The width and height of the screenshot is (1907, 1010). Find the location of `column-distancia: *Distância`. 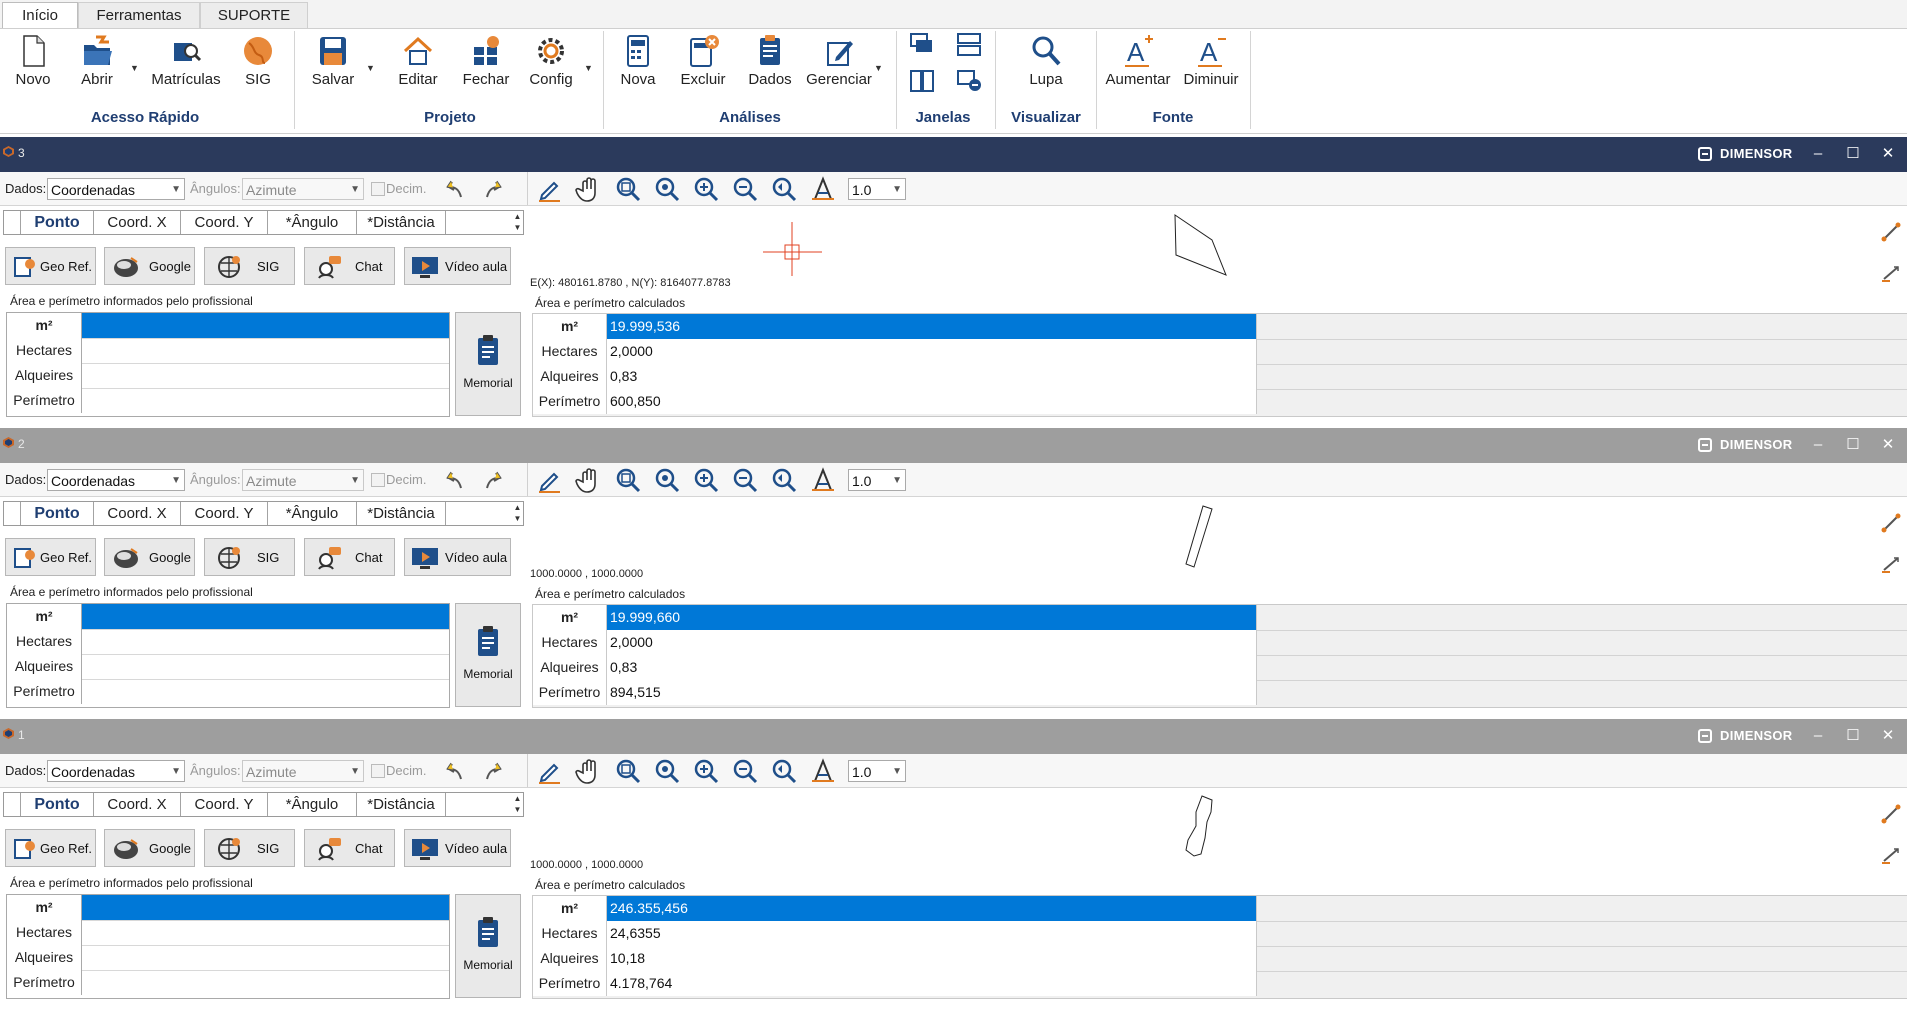

column-distancia: *Distância is located at coordinates (401, 804).